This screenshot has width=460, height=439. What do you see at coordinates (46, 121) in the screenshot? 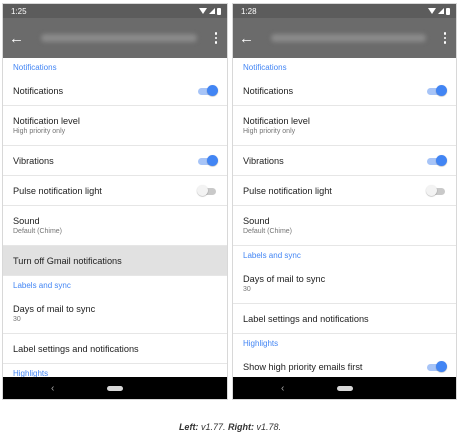
I see `setting-label: Notification level` at bounding box center [46, 121].